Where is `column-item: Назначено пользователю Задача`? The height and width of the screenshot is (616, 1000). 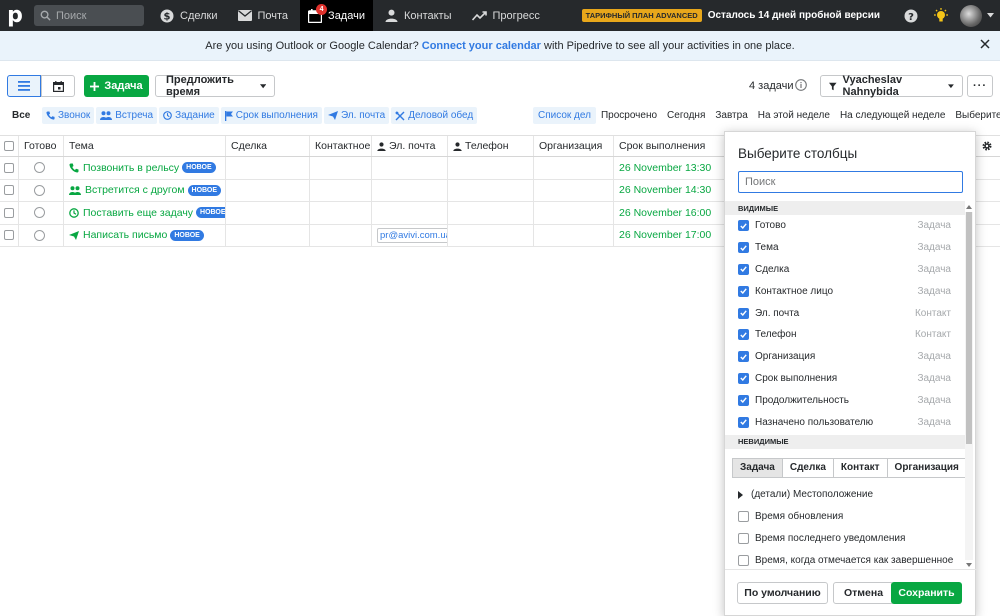
column-item: Назначено пользователю Задача is located at coordinates (845, 422).